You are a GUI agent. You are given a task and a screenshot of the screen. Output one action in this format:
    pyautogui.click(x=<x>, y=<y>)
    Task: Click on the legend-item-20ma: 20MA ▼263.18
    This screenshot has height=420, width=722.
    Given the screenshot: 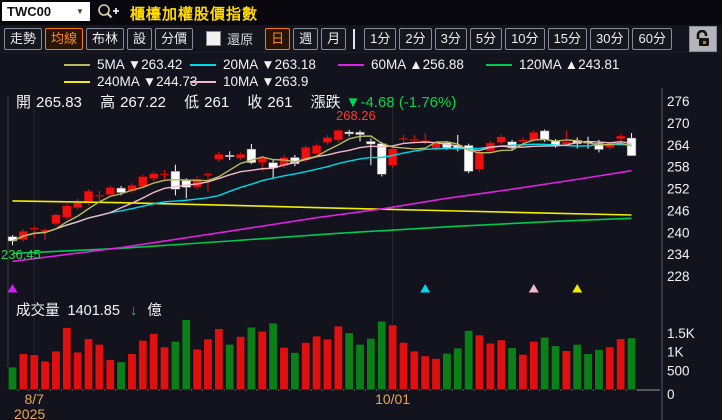 What is the action you would take?
    pyautogui.click(x=253, y=64)
    